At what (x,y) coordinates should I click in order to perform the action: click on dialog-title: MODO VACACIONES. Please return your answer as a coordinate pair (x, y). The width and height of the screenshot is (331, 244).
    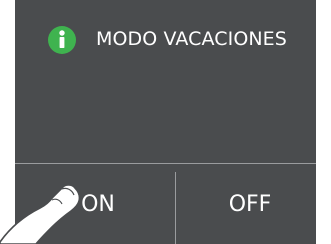
    Looking at the image, I should click on (191, 39).